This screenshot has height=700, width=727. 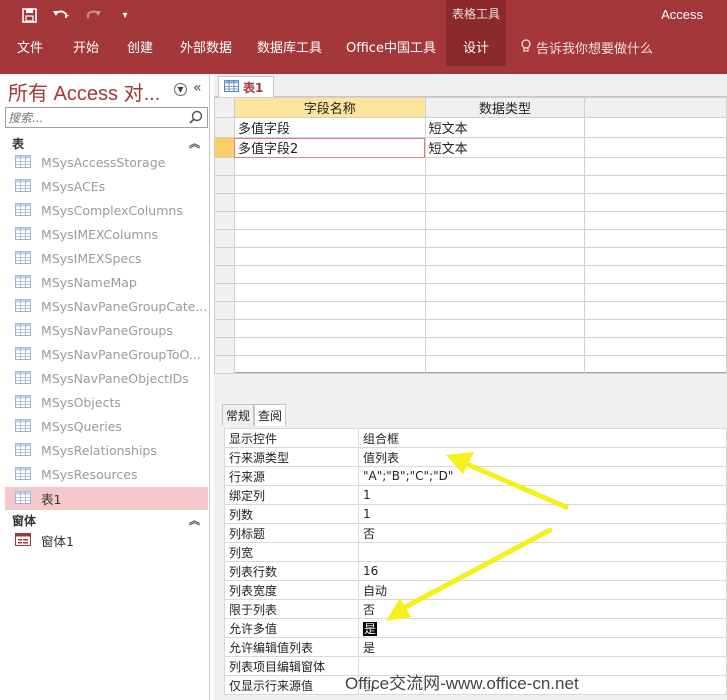 What do you see at coordinates (106, 498) in the screenshot?
I see `nav-item-table: 表1` at bounding box center [106, 498].